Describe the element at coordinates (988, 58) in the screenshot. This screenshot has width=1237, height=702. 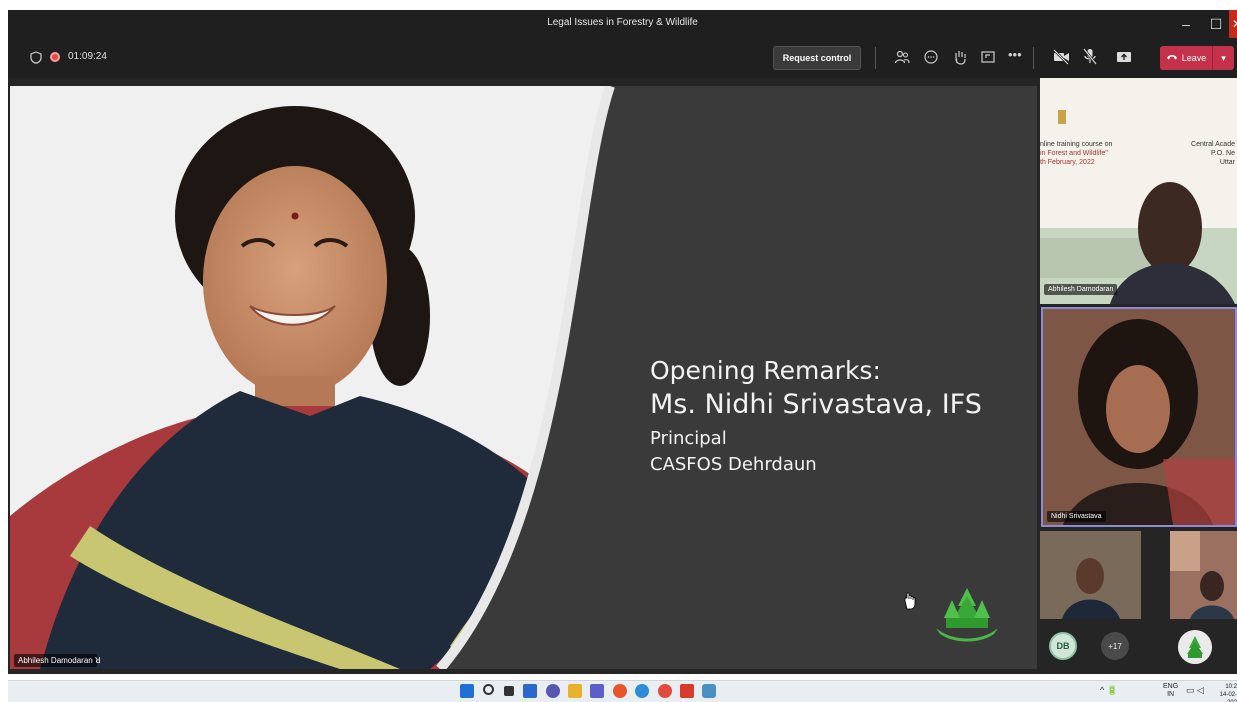
I see `share-tray-icon` at that location.